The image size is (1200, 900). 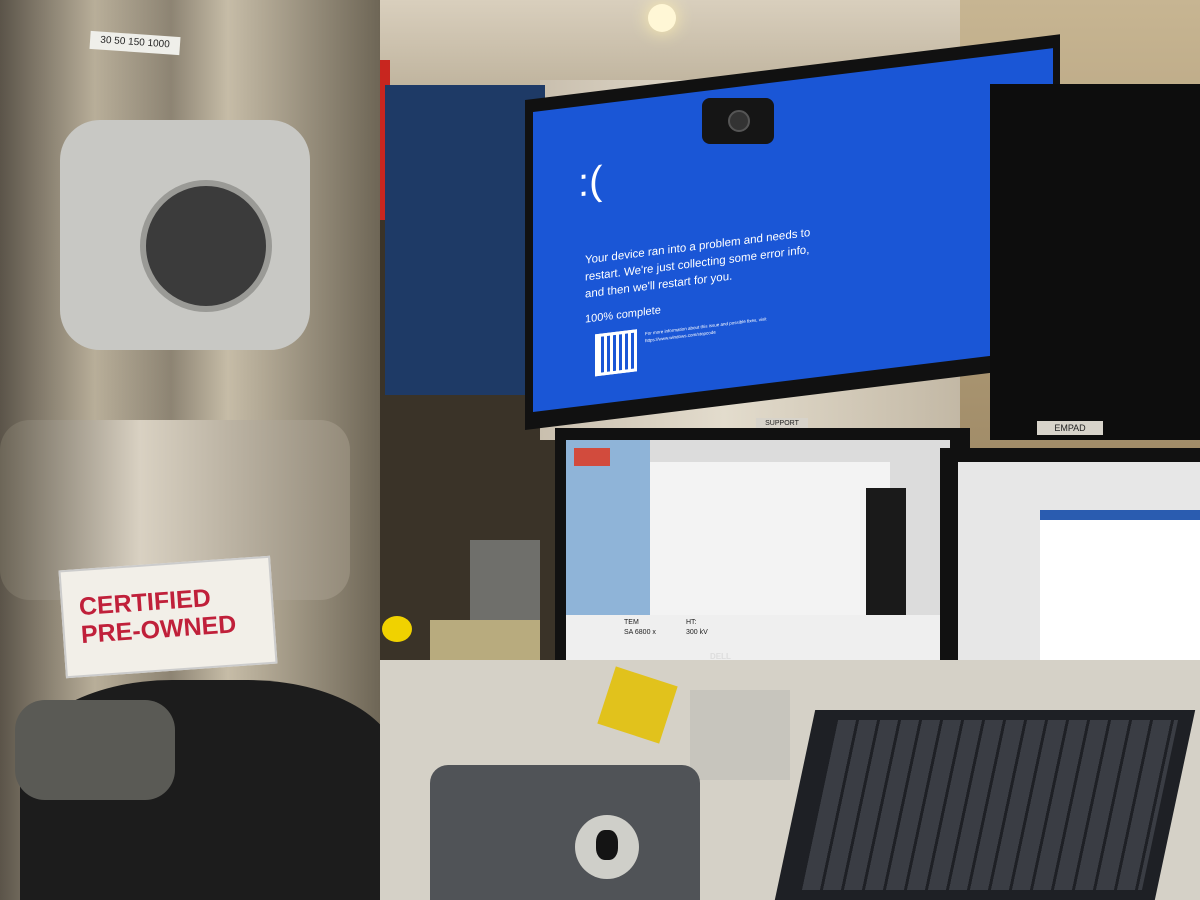 I want to click on tem-magnification: SA 6800 x, so click(x=640, y=632).